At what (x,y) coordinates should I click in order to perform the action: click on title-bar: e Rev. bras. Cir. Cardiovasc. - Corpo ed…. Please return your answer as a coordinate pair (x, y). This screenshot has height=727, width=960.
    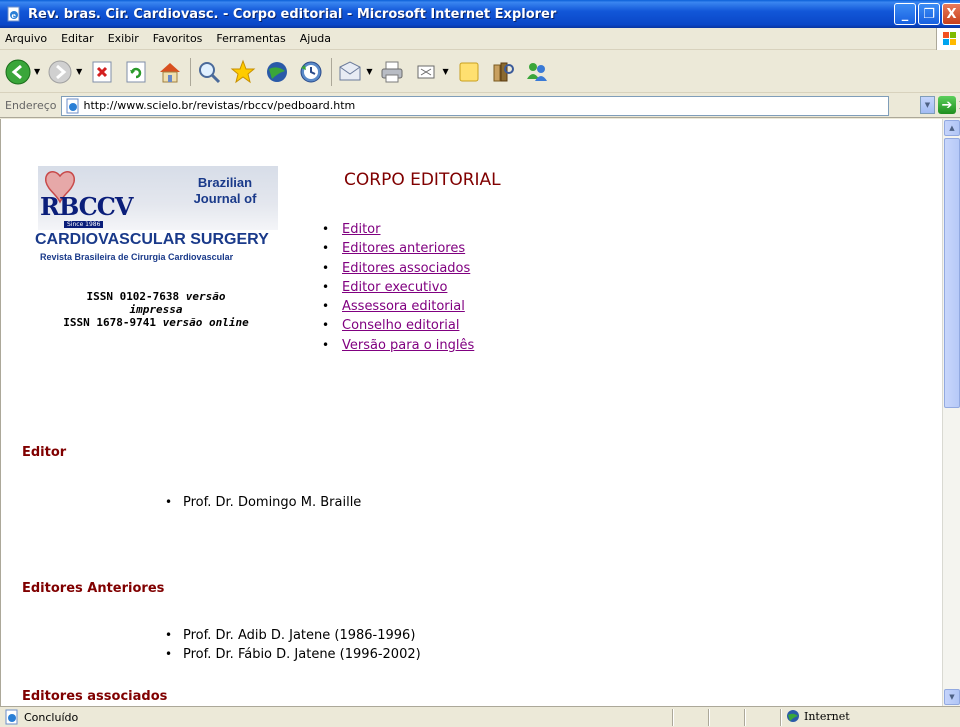
    Looking at the image, I should click on (480, 14).